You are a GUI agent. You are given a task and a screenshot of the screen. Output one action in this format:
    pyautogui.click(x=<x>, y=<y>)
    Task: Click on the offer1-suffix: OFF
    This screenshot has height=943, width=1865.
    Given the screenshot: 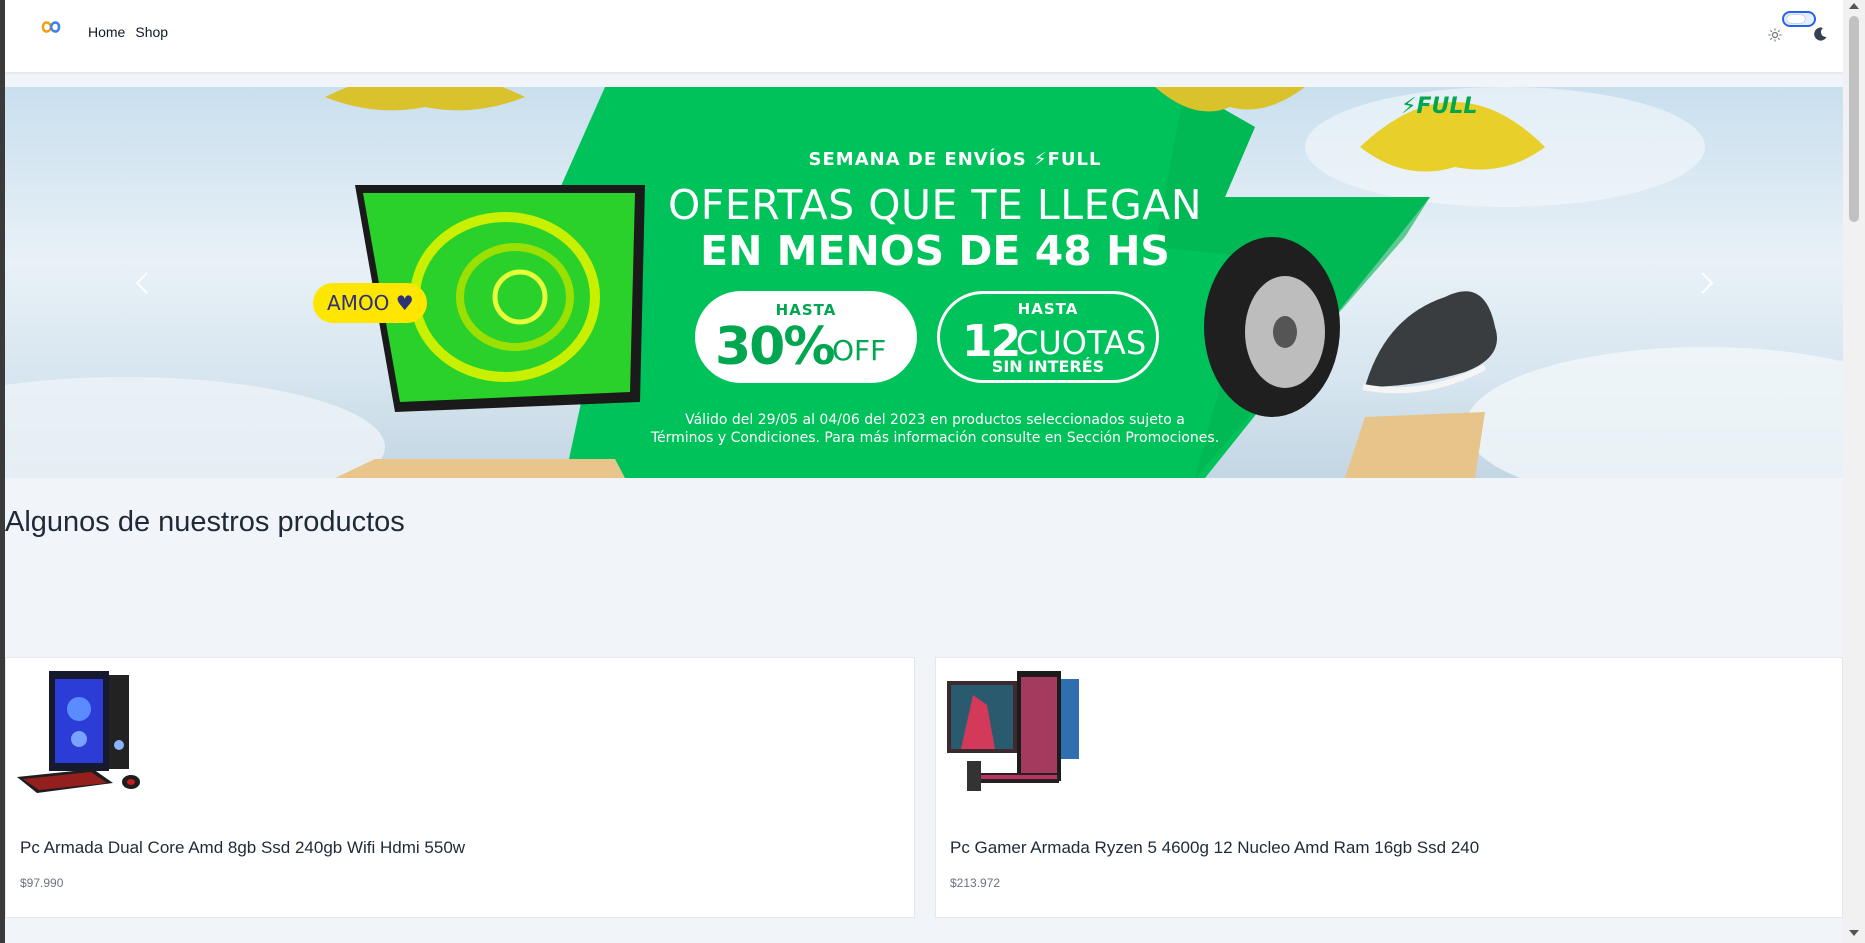 What is the action you would take?
    pyautogui.click(x=859, y=350)
    